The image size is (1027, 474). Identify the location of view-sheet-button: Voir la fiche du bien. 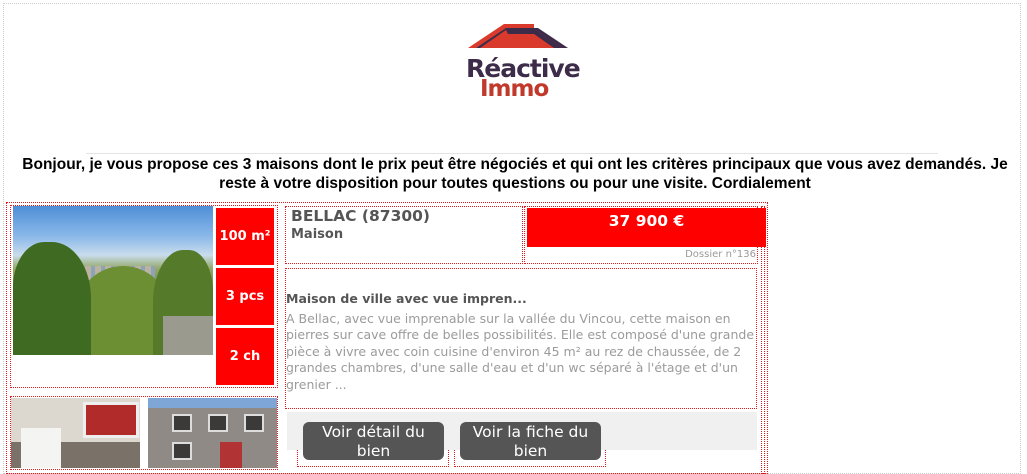
(530, 441).